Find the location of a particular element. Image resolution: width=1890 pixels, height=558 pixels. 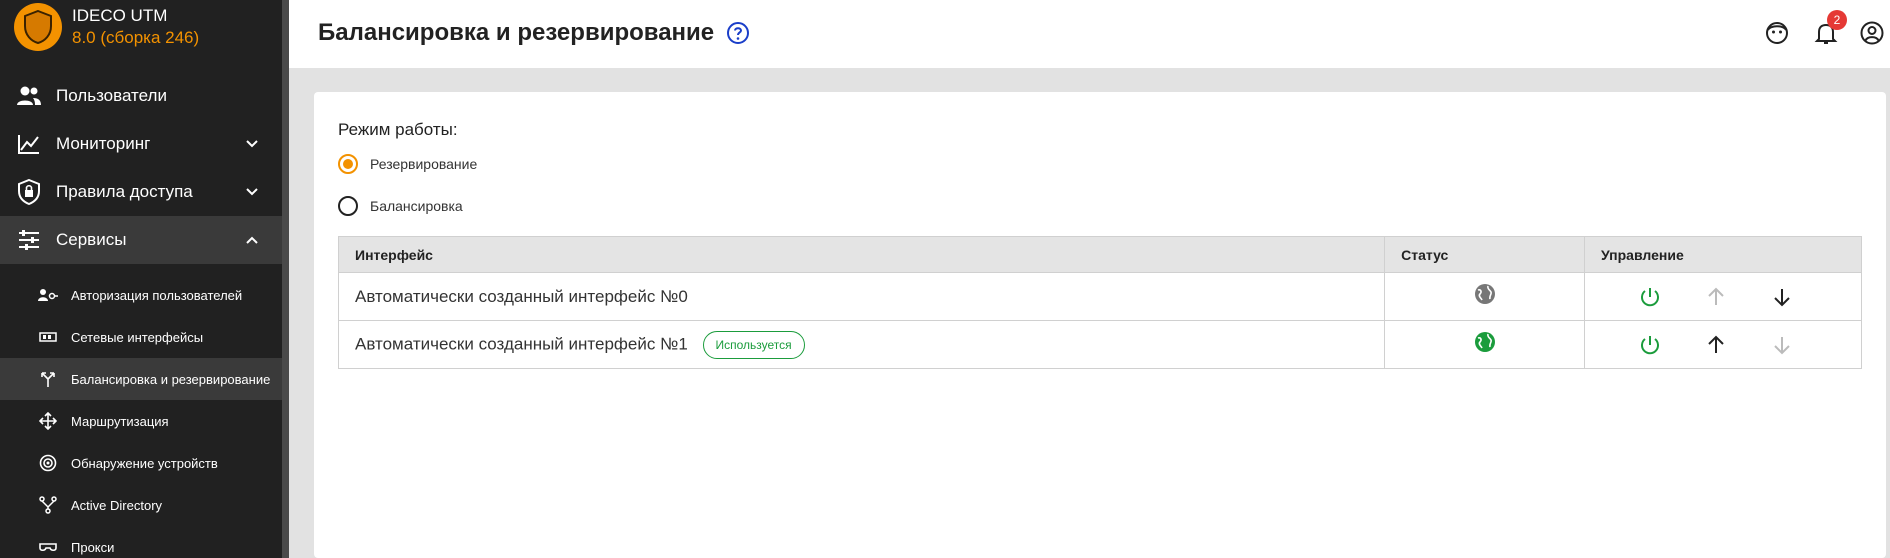

sidebar-subitem-active-directory: Active Directory is located at coordinates (141, 505).